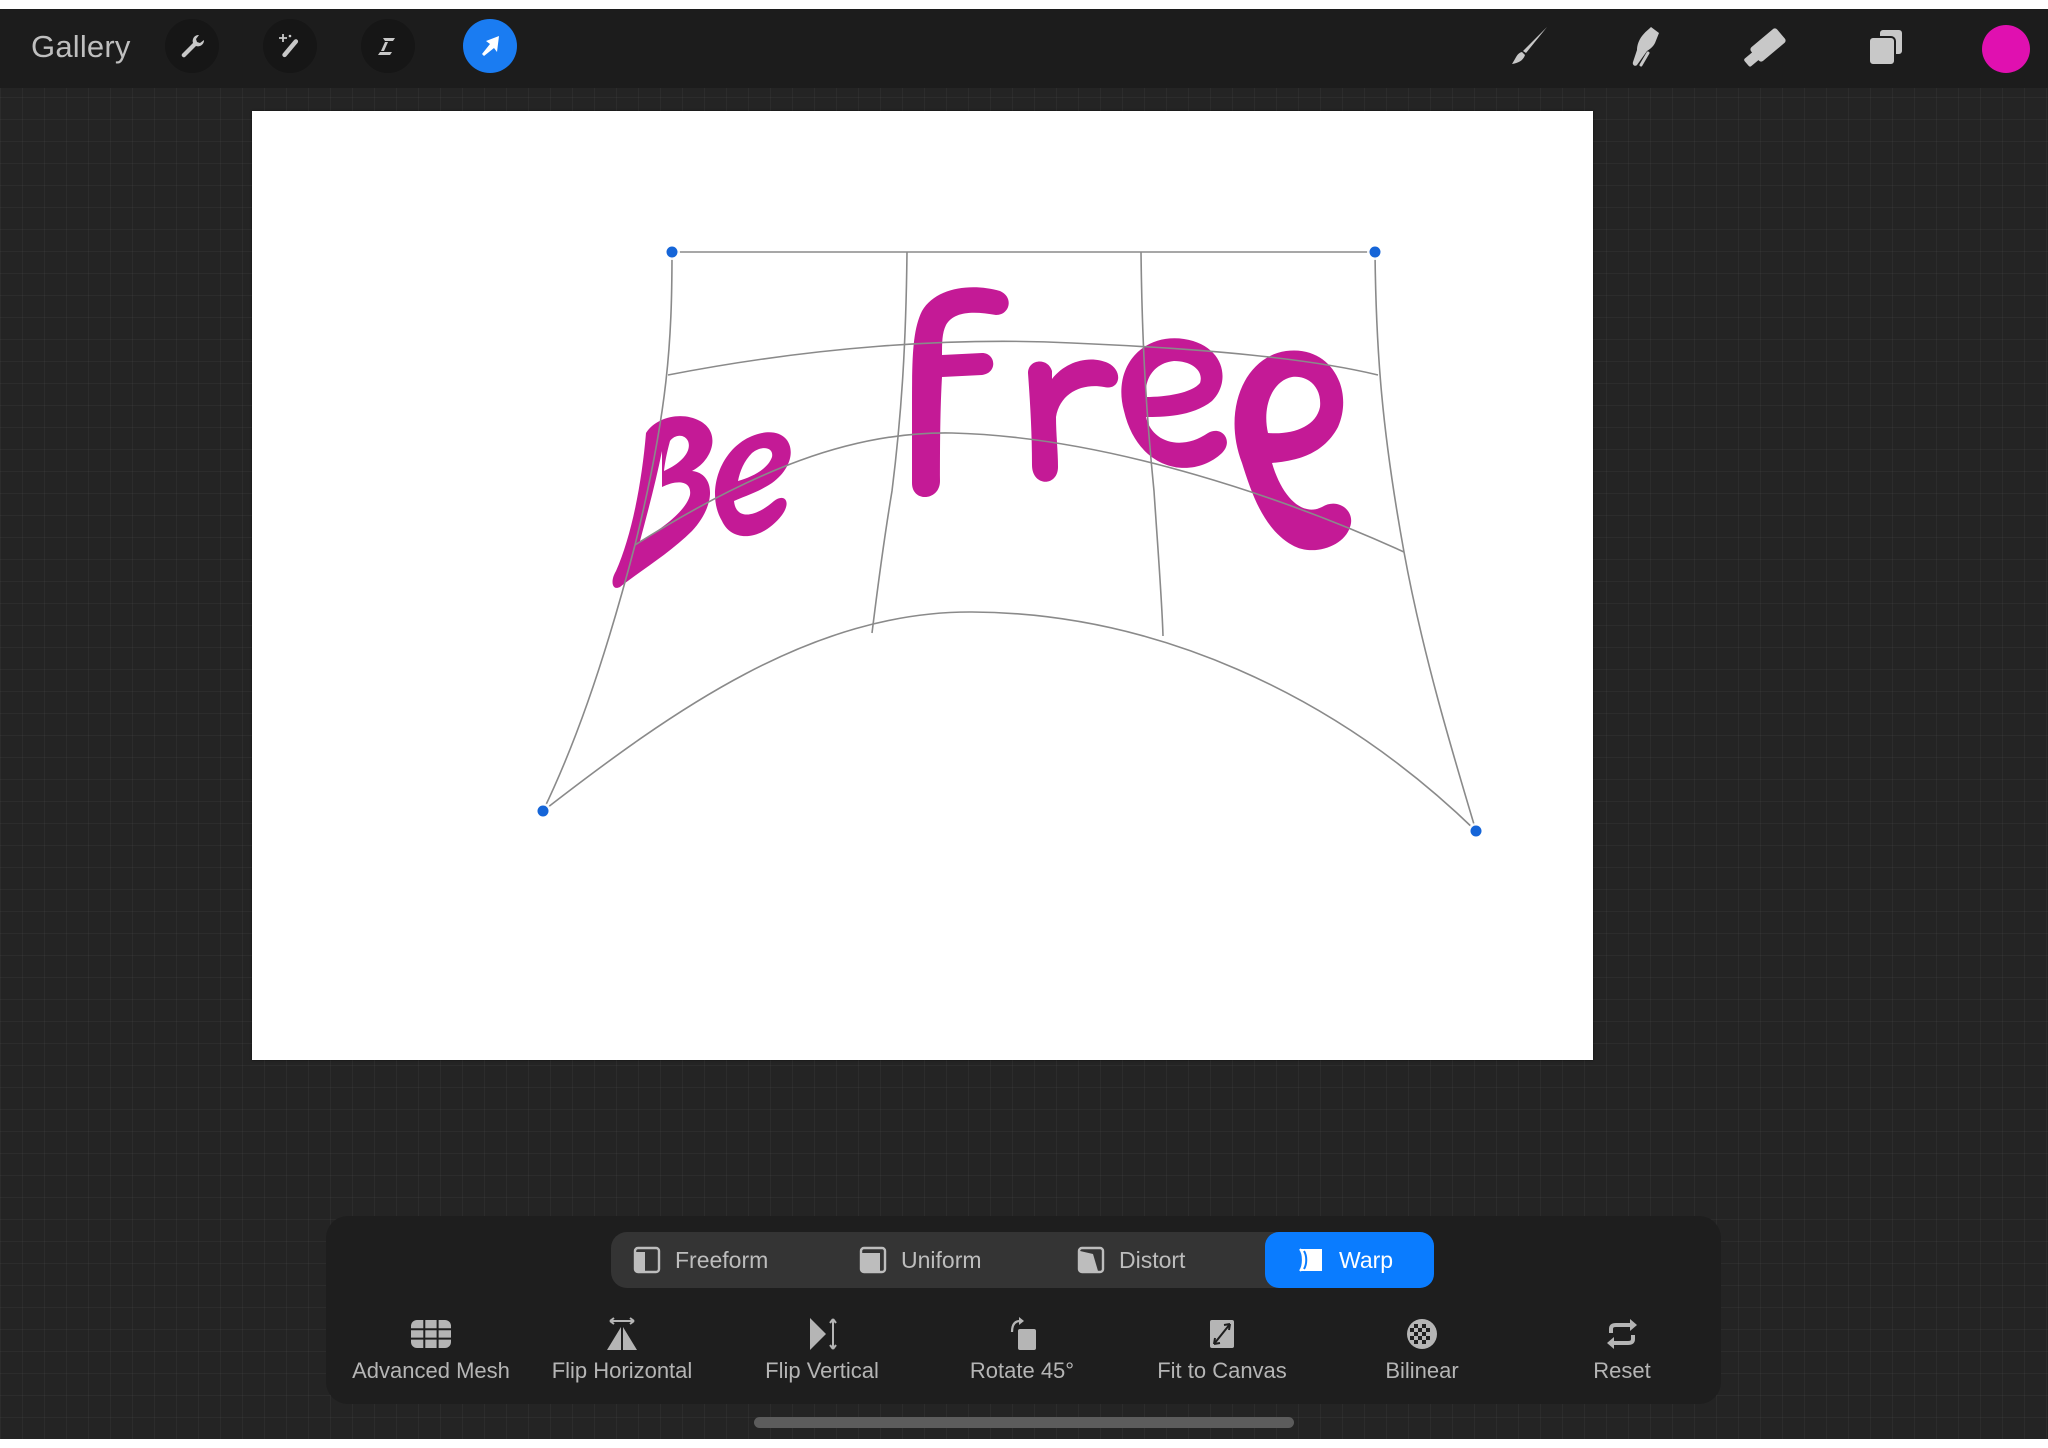  I want to click on mesh-grid-icon, so click(431, 1334).